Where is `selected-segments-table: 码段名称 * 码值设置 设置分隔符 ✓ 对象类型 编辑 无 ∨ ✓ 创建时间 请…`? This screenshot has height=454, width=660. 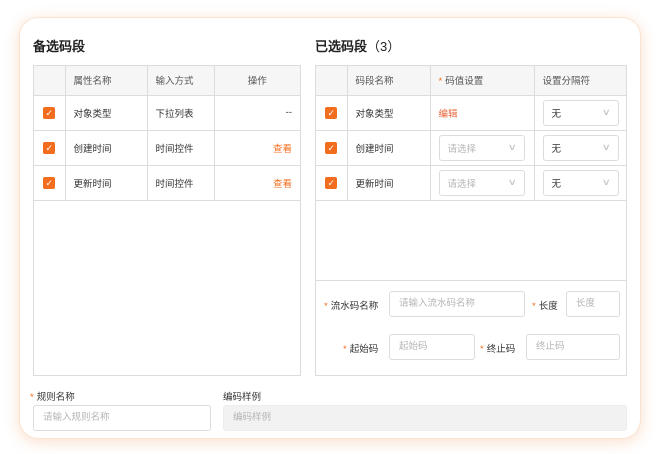
selected-segments-table: 码段名称 * 码值设置 设置分隔符 ✓ 对象类型 编辑 无 ∨ ✓ 创建时间 请… is located at coordinates (471, 133).